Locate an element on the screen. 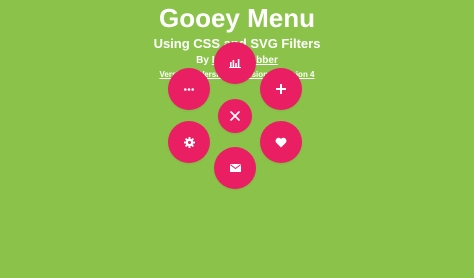 This screenshot has height=278, width=474. menu-item-chart is located at coordinates (235, 63).